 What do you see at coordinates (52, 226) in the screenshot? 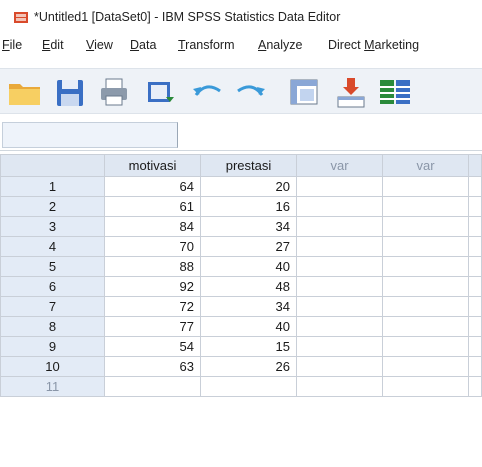
I see `row-number: 3` at bounding box center [52, 226].